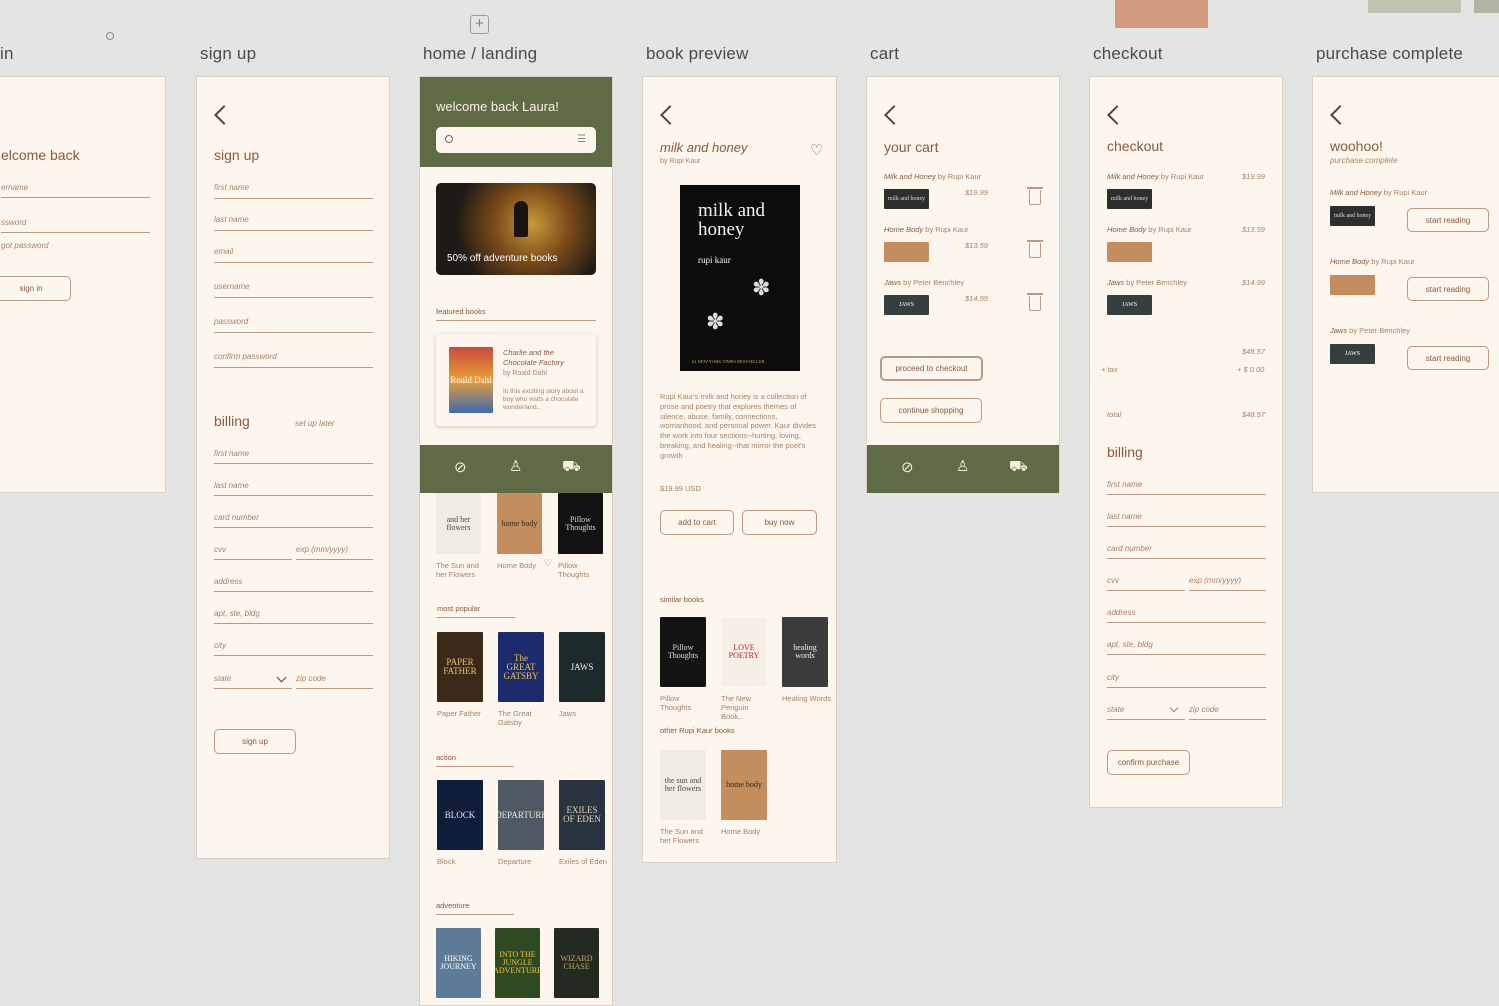 The height and width of the screenshot is (1006, 1499). I want to click on last-name-label: last name, so click(1124, 516).